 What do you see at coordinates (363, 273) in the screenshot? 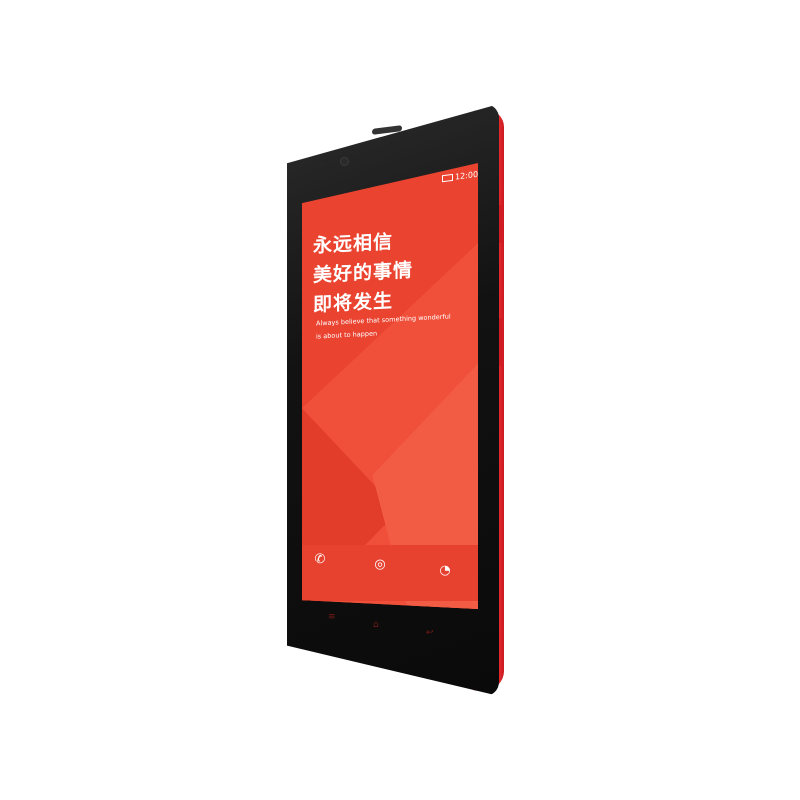
I see `headline-line-2: 美好的事情` at bounding box center [363, 273].